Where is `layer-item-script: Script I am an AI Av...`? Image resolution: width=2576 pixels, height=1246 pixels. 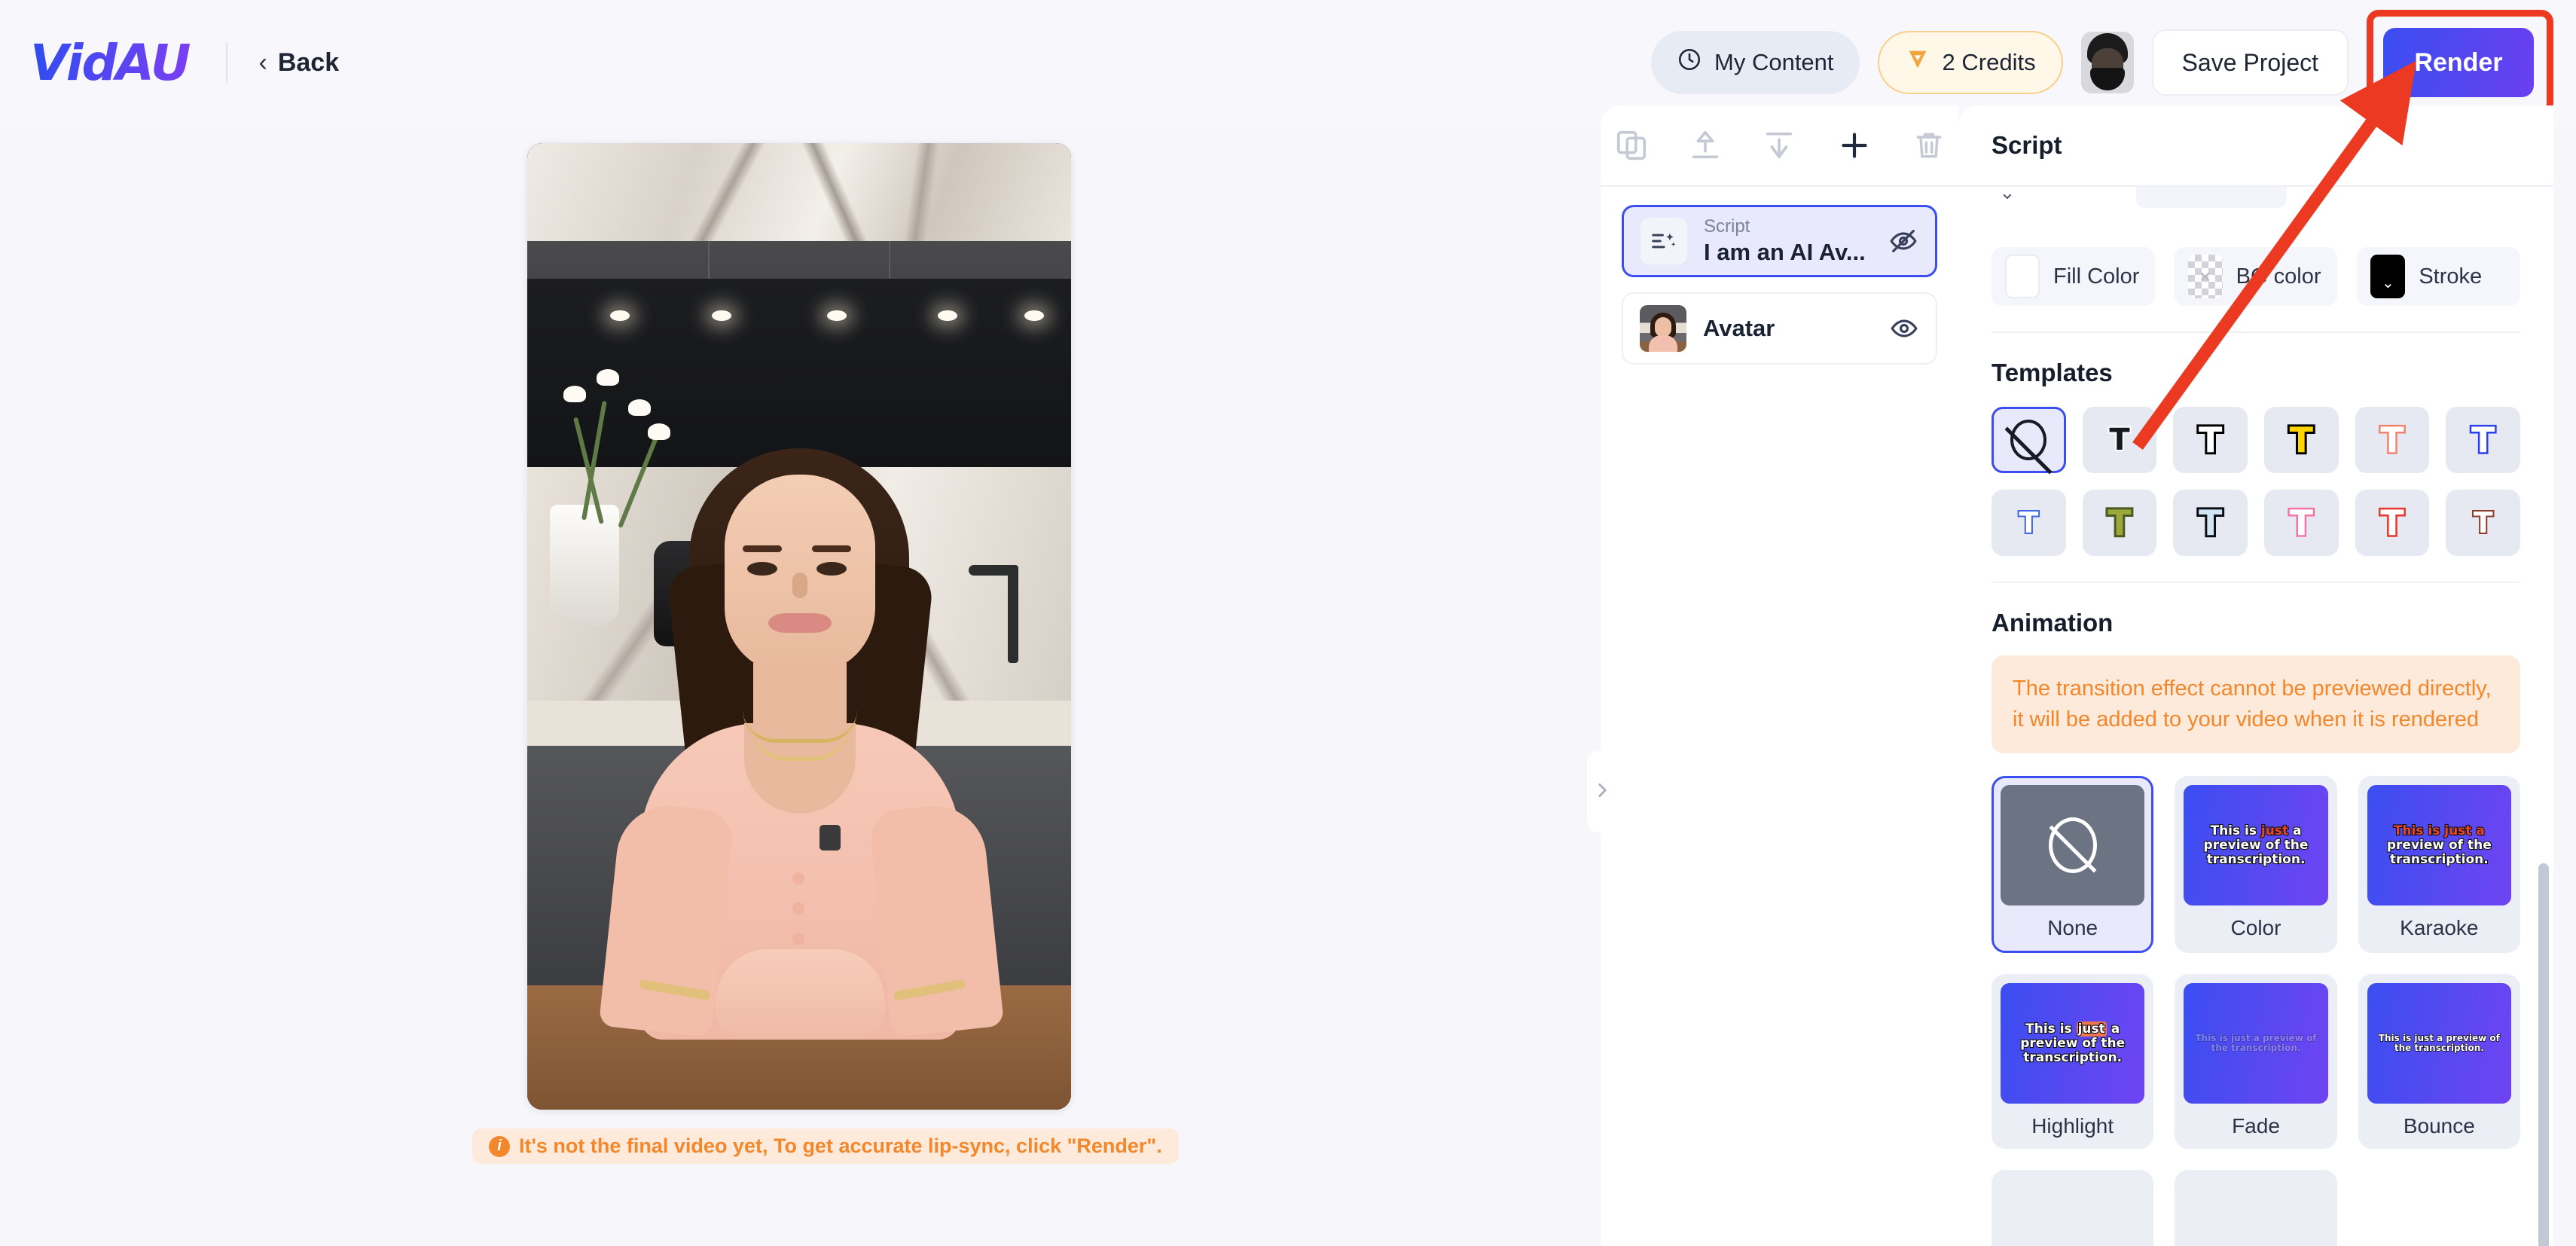 layer-item-script: Script I am an AI Av... is located at coordinates (1780, 241).